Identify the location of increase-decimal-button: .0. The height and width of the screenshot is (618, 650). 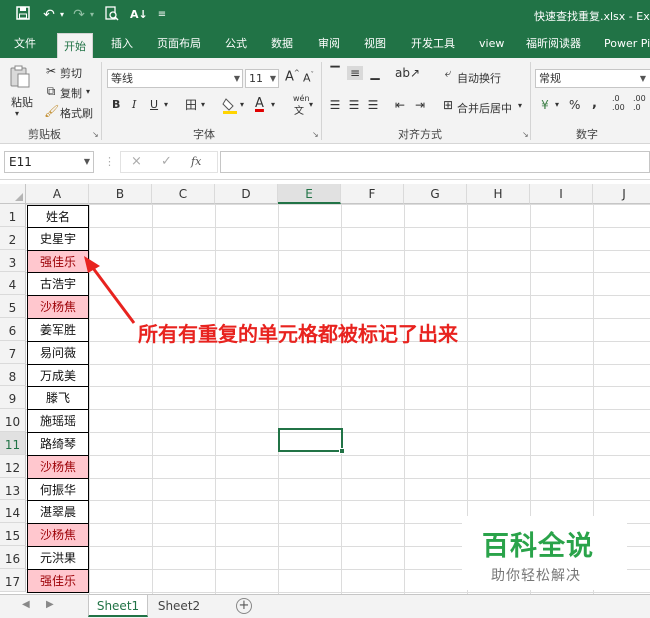
(616, 98).